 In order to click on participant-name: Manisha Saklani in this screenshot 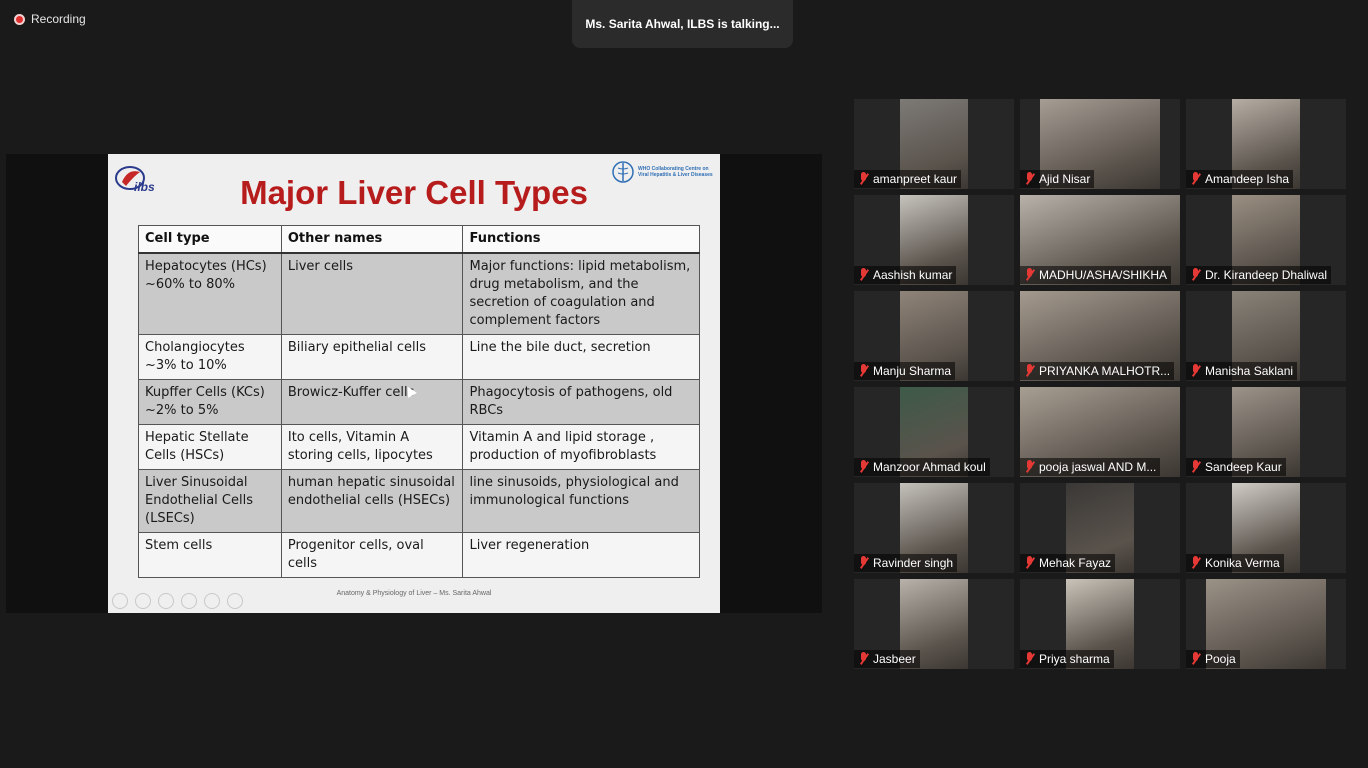, I will do `click(1249, 371)`.